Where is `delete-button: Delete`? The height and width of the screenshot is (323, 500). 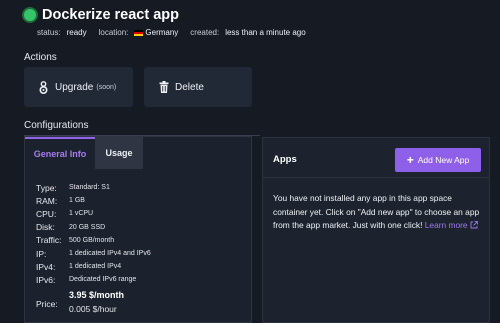
delete-button: Delete is located at coordinates (198, 87).